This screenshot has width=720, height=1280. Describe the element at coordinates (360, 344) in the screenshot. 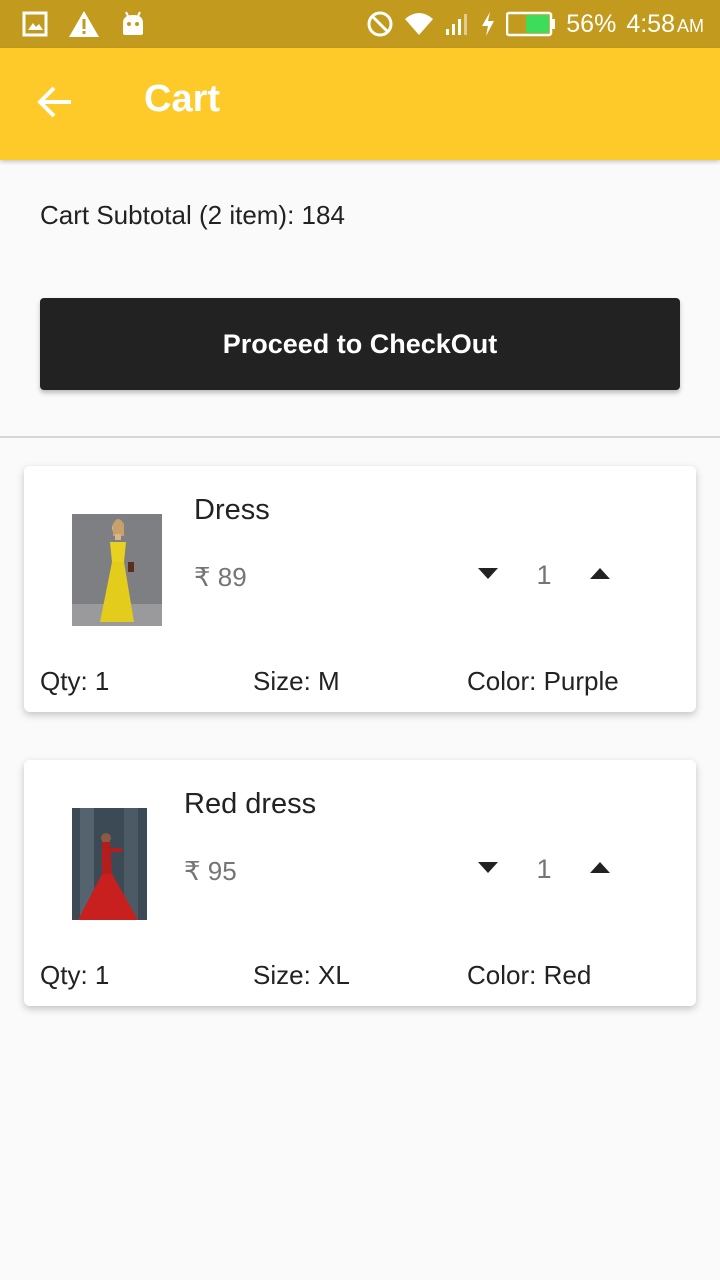

I see `proceed-to-checkout-button: Proceed to CheckOut` at that location.